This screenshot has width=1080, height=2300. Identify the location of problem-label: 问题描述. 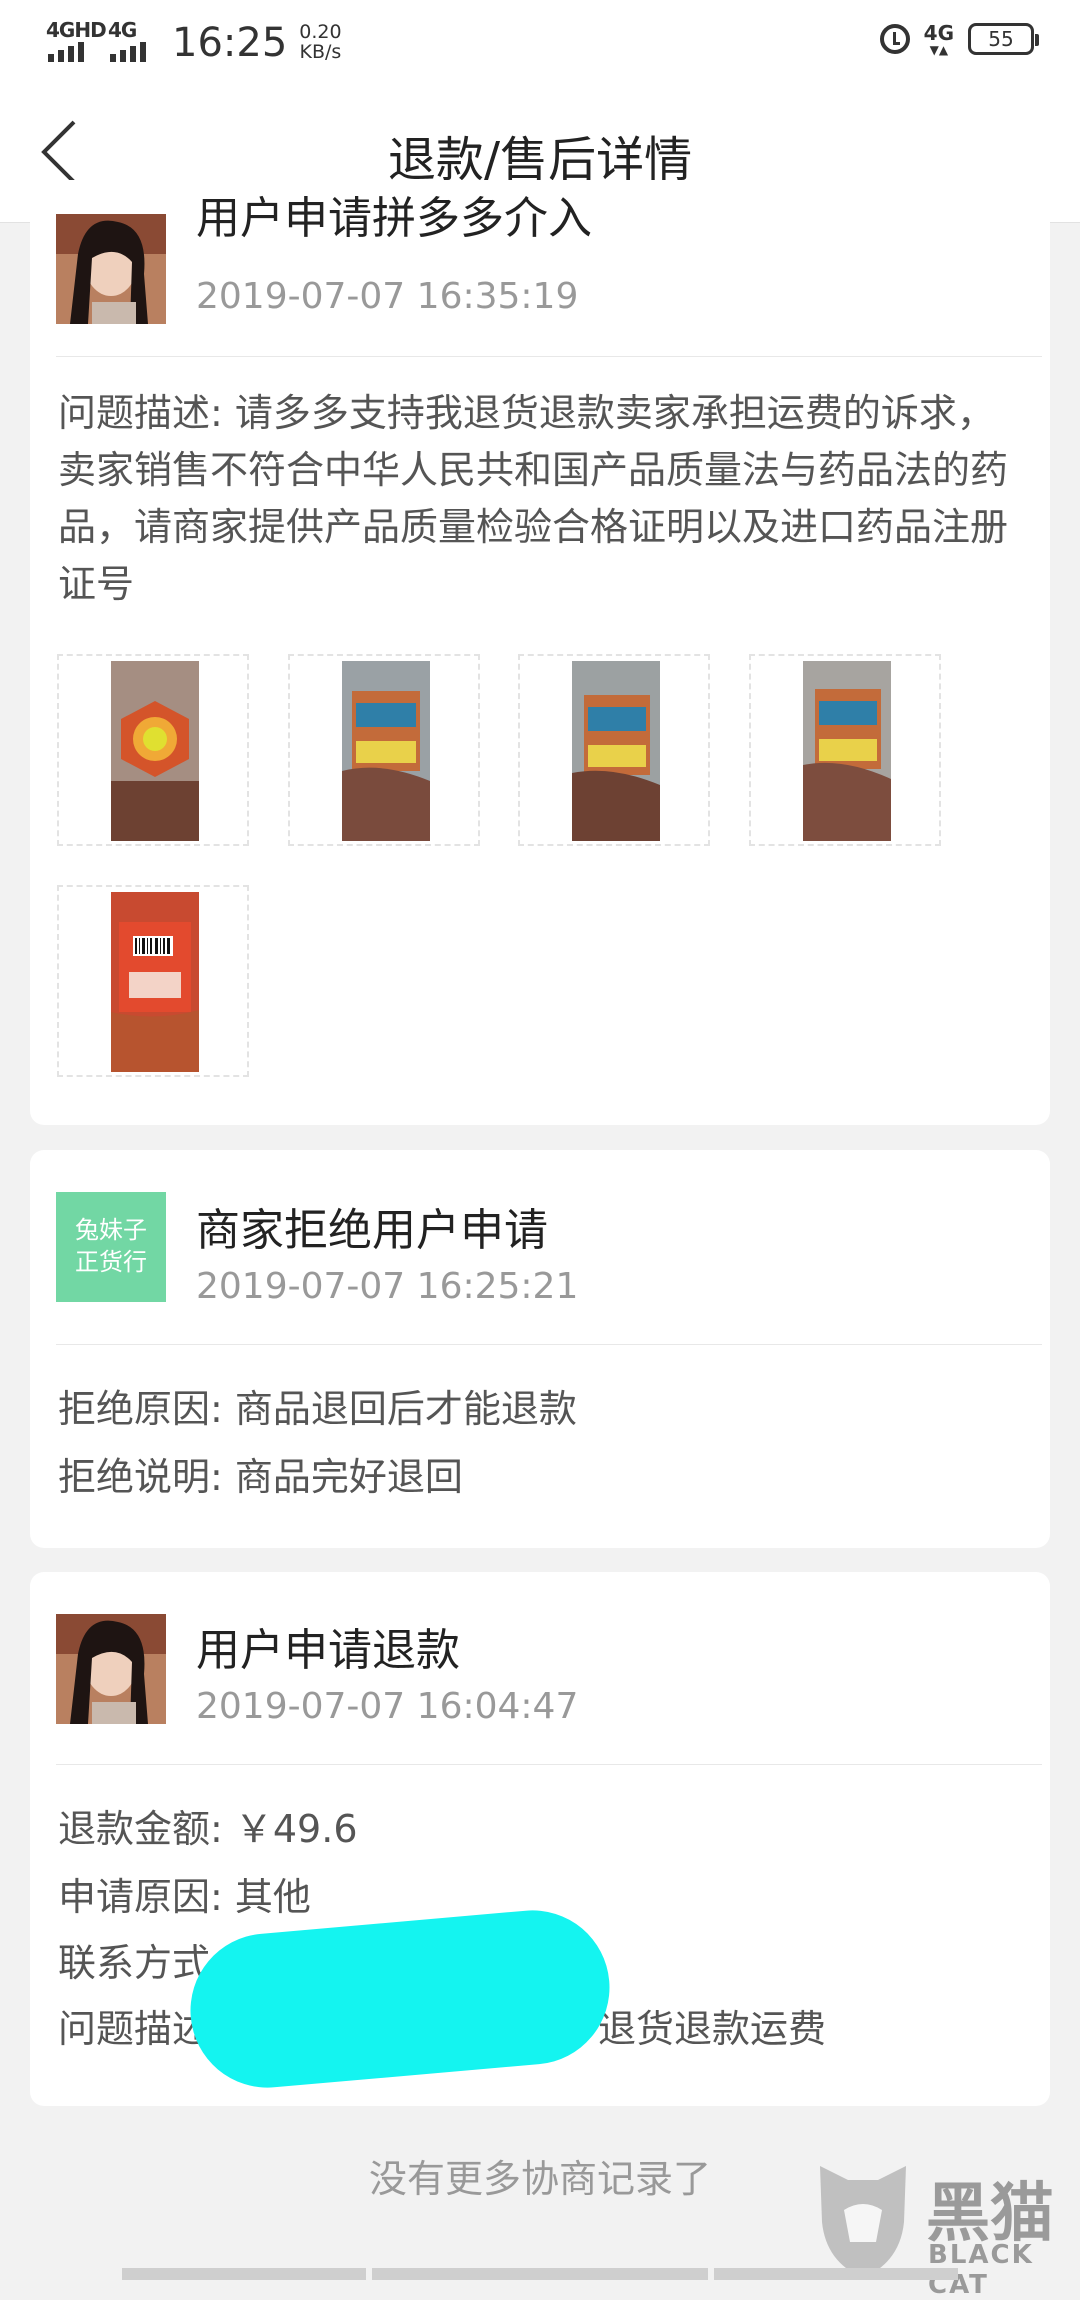
(134, 2029).